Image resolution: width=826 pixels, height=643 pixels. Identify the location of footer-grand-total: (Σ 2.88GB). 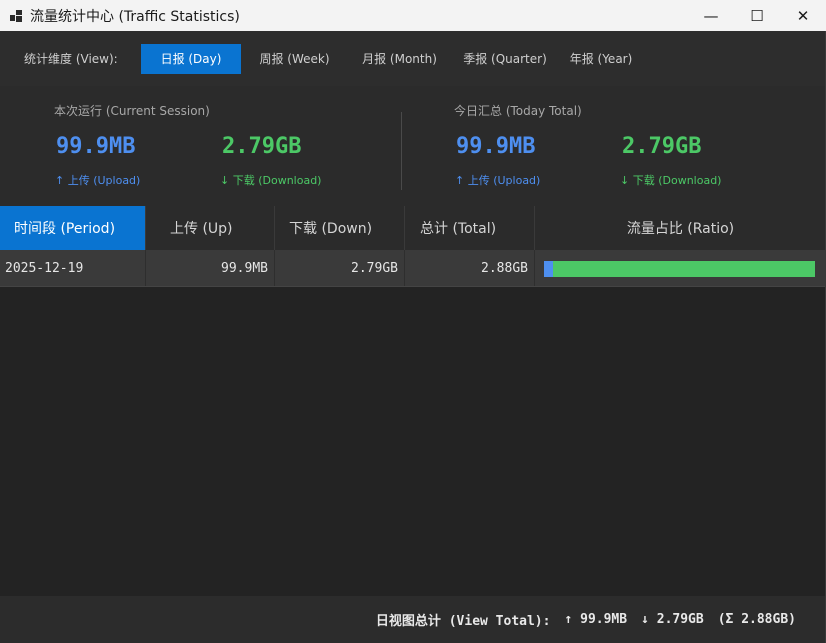
(756, 619).